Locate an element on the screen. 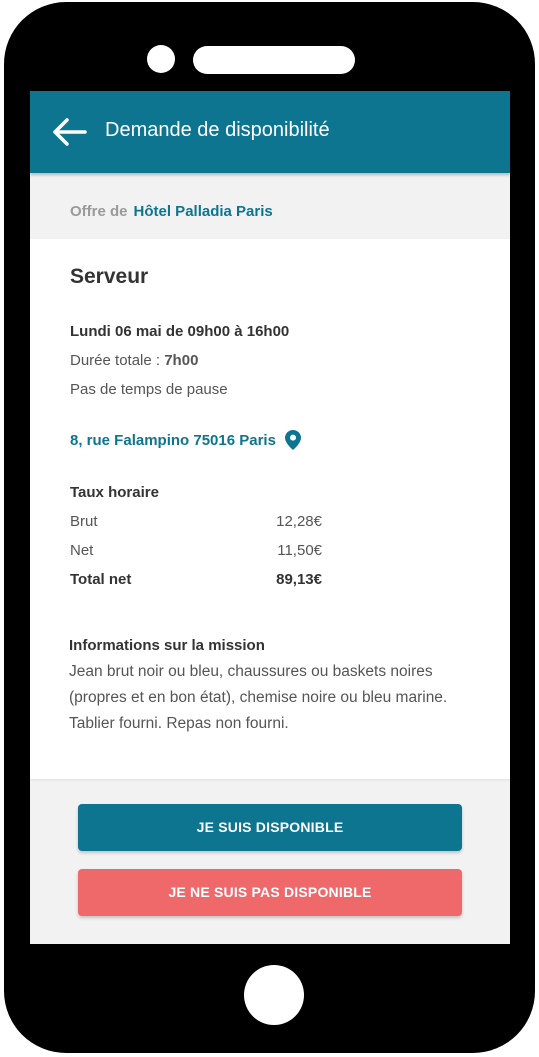 This screenshot has width=539, height=1057. rate-label: Total net is located at coordinates (101, 579).